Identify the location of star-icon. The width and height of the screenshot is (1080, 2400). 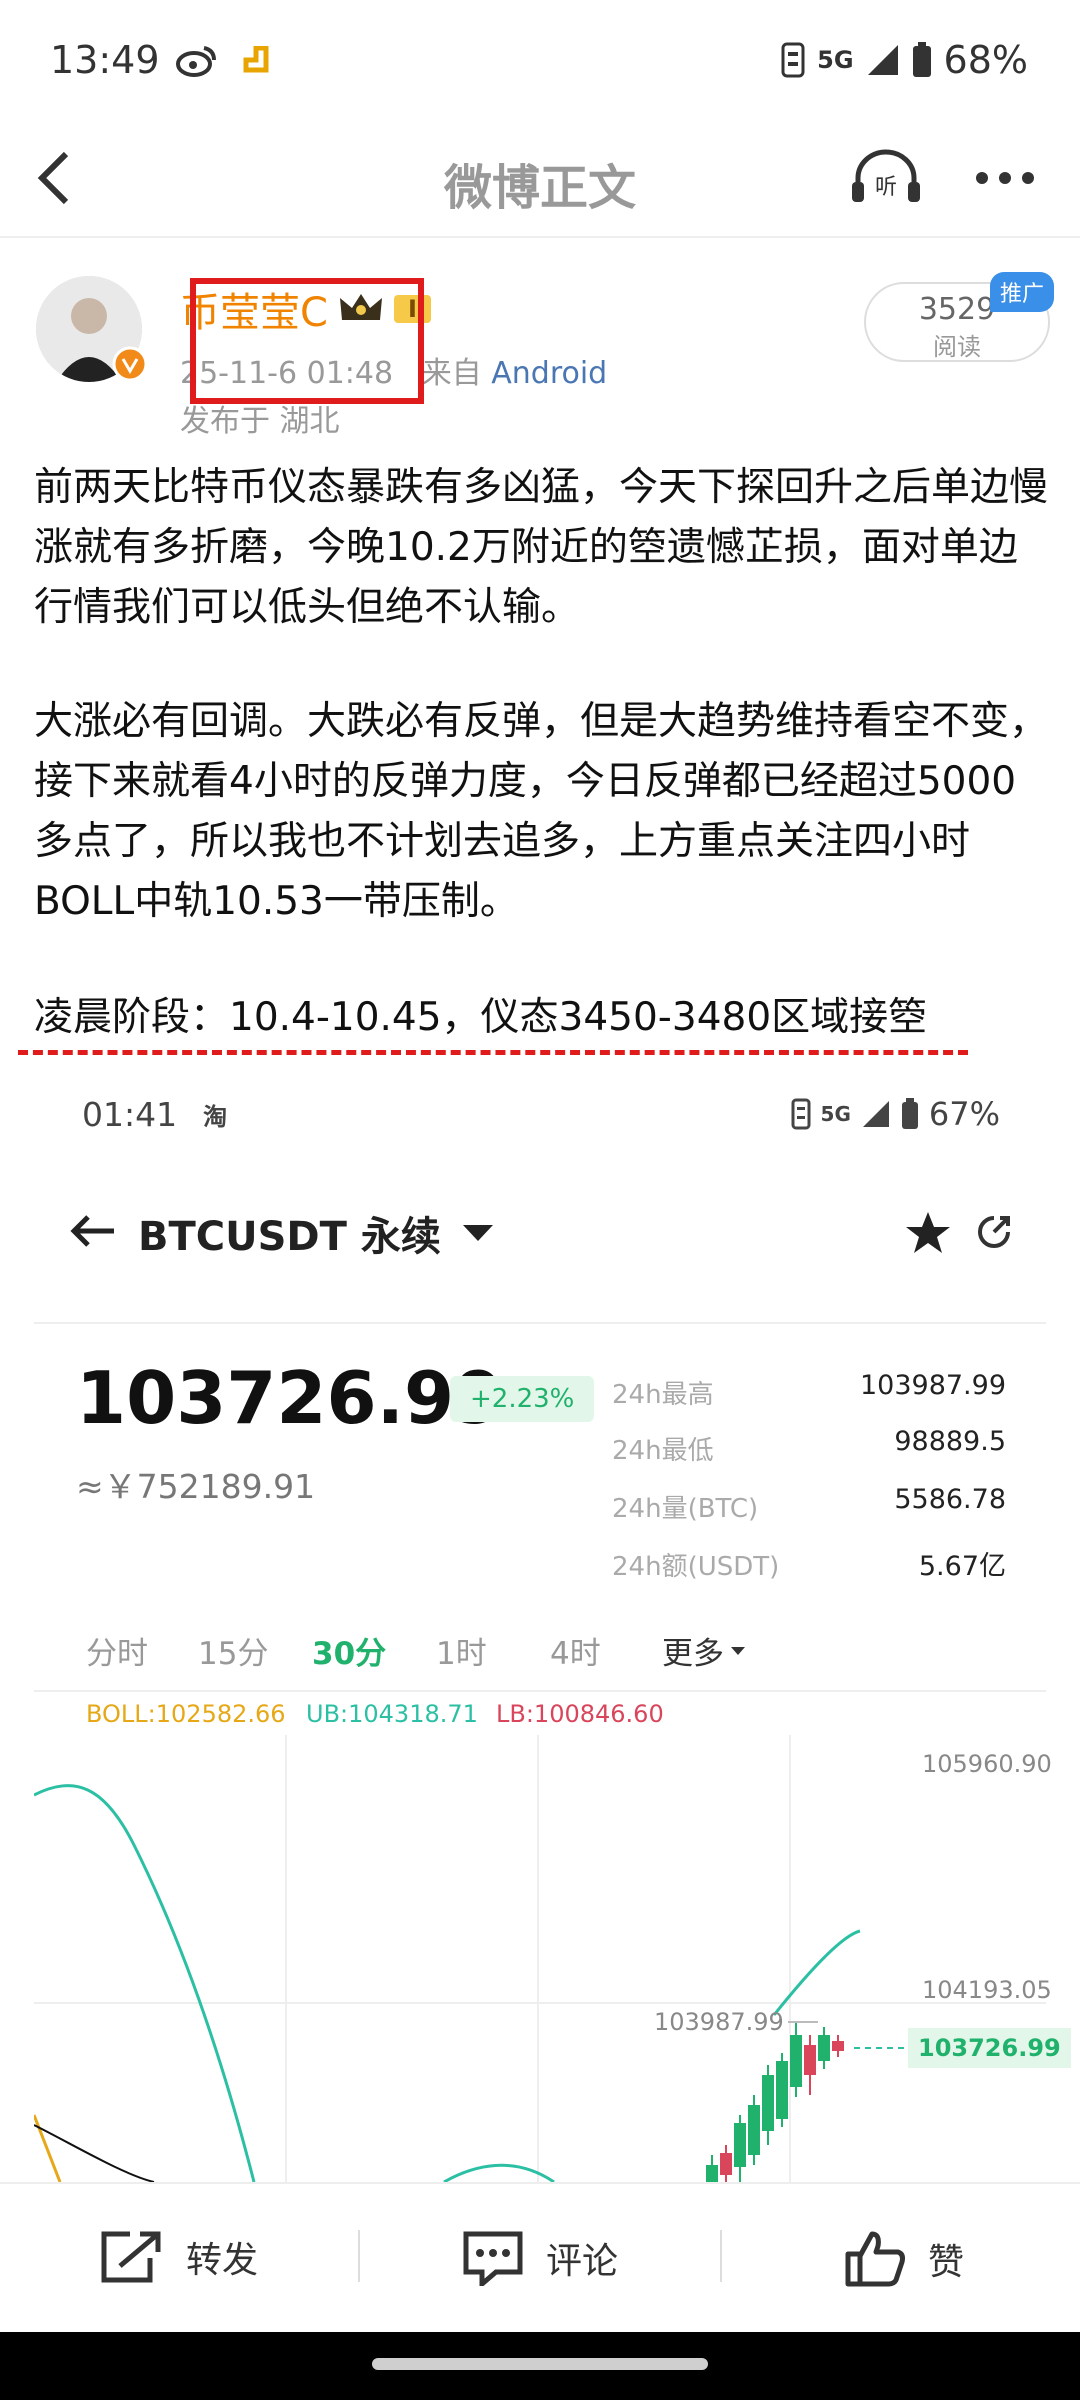
(928, 1232).